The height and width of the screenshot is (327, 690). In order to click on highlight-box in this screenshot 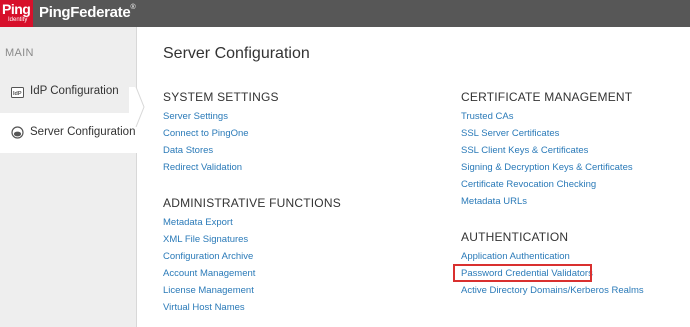, I will do `click(522, 273)`.